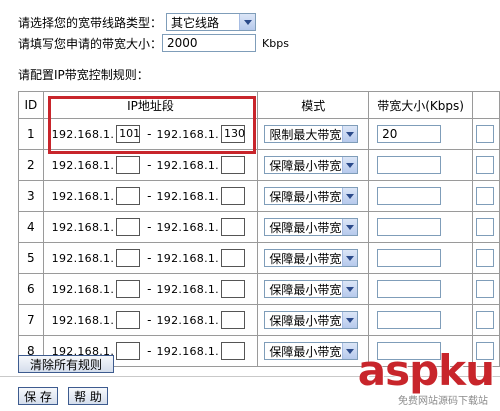 Image resolution: width=500 pixels, height=411 pixels. Describe the element at coordinates (128, 134) in the screenshot. I see `ip-start-input: 101` at that location.